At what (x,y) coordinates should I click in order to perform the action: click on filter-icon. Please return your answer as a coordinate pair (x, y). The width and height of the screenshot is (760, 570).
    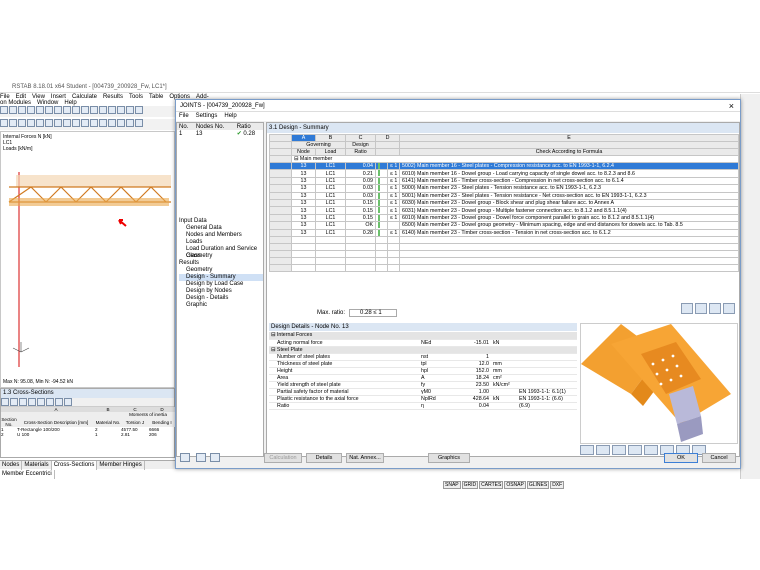
    Looking at the image, I should click on (715, 308).